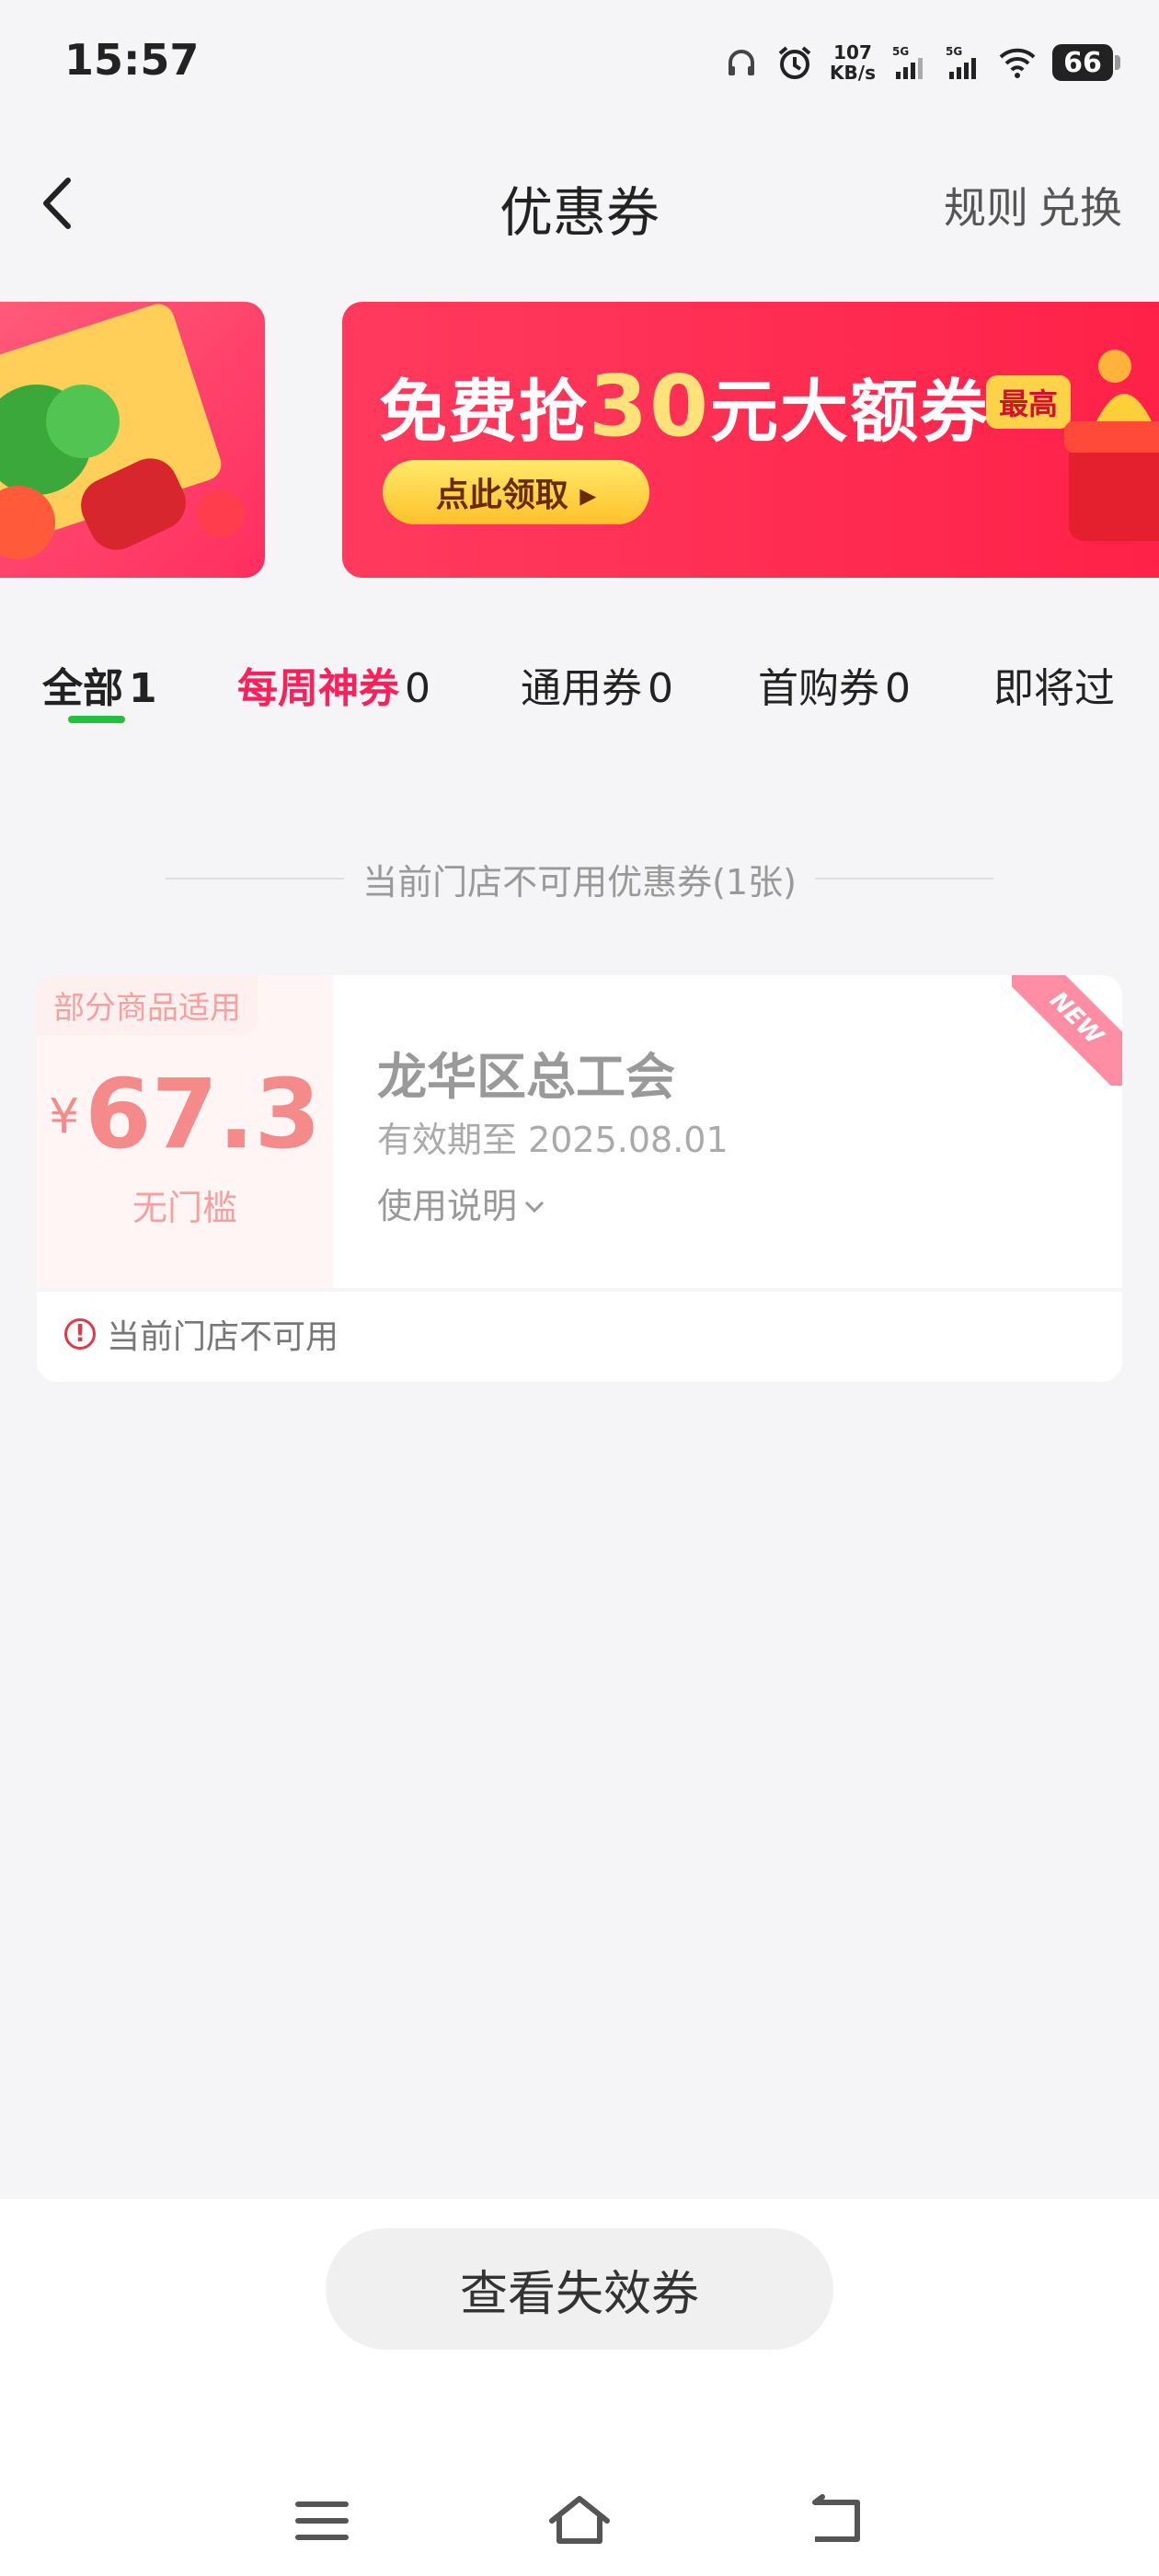  What do you see at coordinates (553, 1140) in the screenshot?
I see `coupon-expiry: 有效期至 2025.08.01` at bounding box center [553, 1140].